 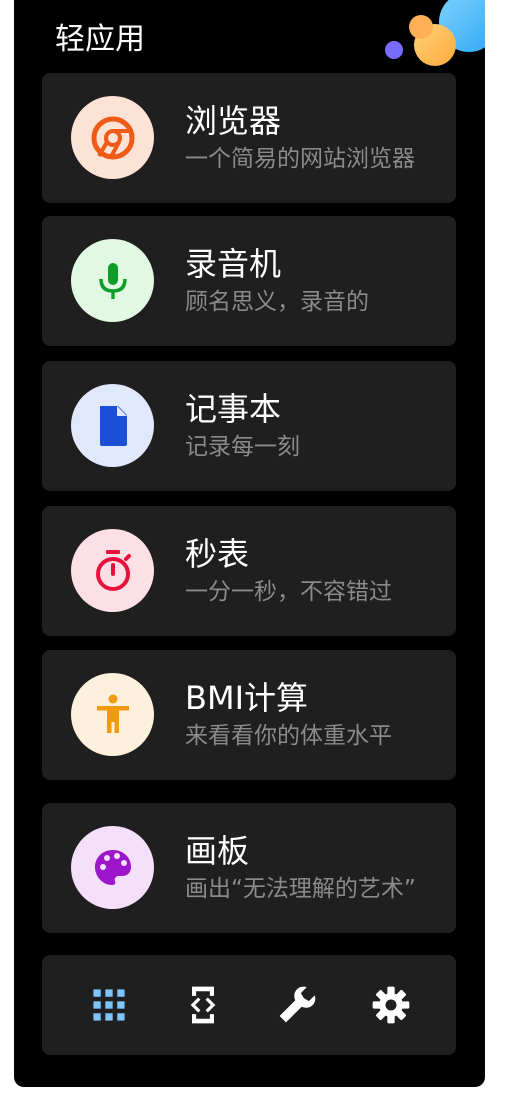 I want to click on app-card-drawing-board: 画板 画出“无法理解的艺术”, so click(x=249, y=868).